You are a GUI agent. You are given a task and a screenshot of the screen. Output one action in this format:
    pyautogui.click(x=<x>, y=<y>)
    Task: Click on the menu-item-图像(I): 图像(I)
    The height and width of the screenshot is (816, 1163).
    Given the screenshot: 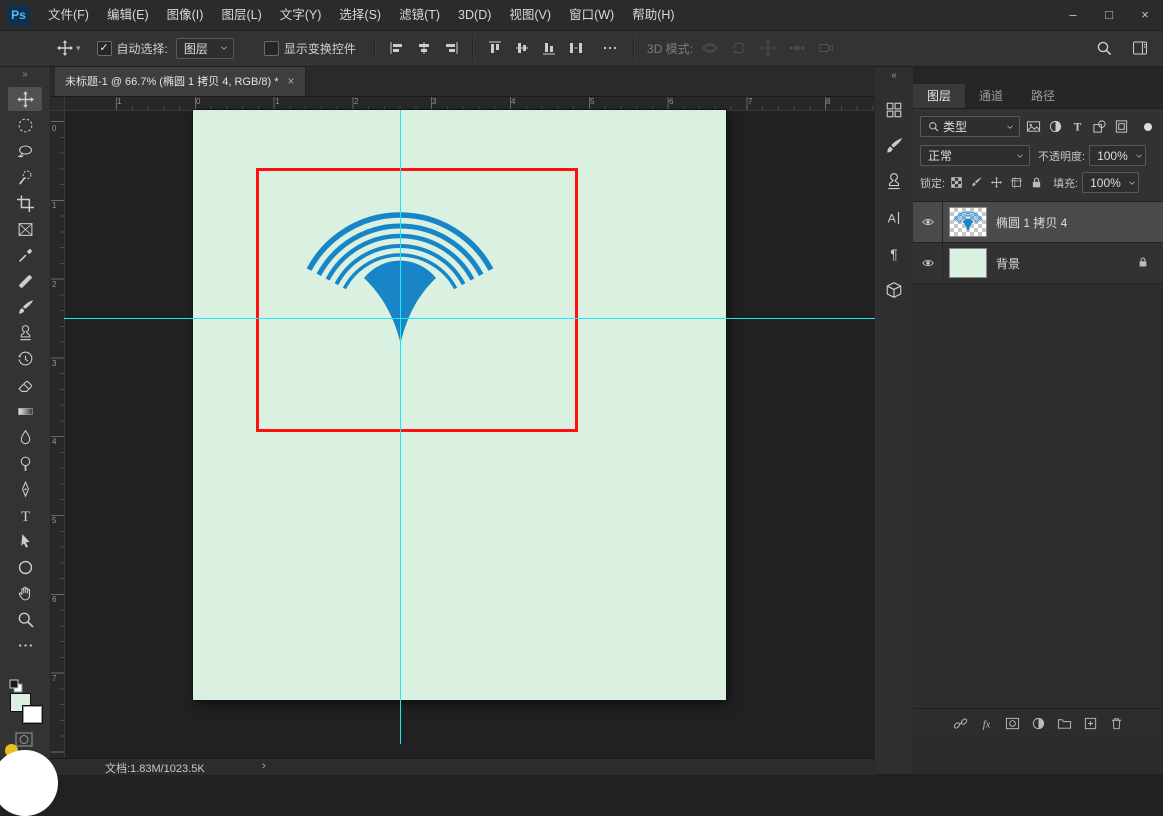 What is the action you would take?
    pyautogui.click(x=185, y=15)
    